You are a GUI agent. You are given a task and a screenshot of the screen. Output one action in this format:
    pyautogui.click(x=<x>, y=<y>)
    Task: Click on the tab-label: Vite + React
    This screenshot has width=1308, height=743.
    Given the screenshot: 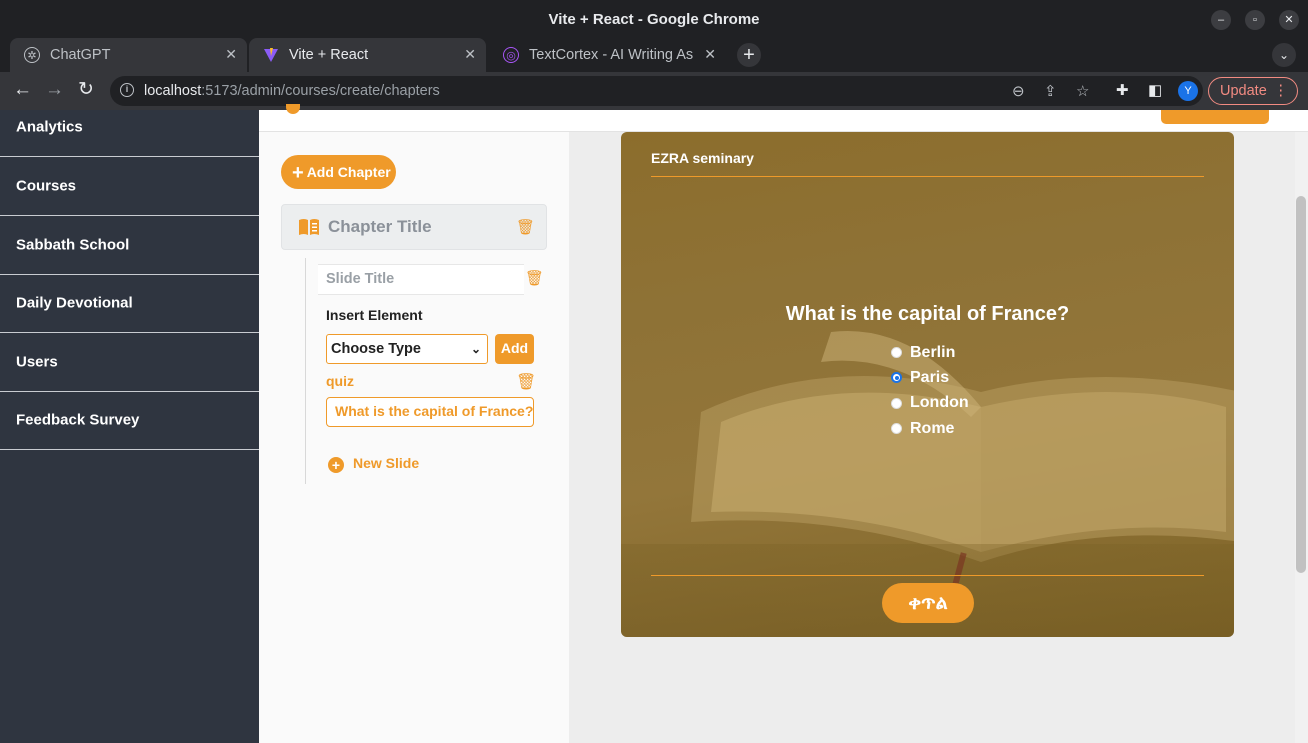 What is the action you would take?
    pyautogui.click(x=329, y=55)
    